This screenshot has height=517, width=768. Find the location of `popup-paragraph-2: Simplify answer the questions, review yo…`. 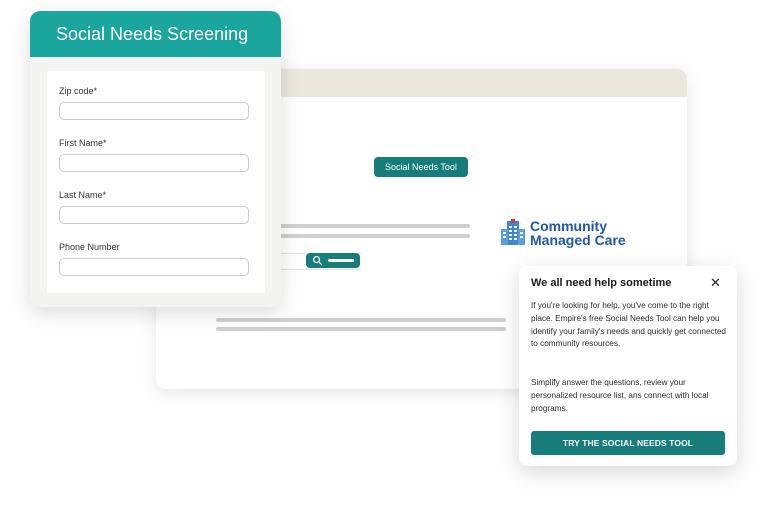

popup-paragraph-2: Simplify answer the questions, review yo… is located at coordinates (620, 395).